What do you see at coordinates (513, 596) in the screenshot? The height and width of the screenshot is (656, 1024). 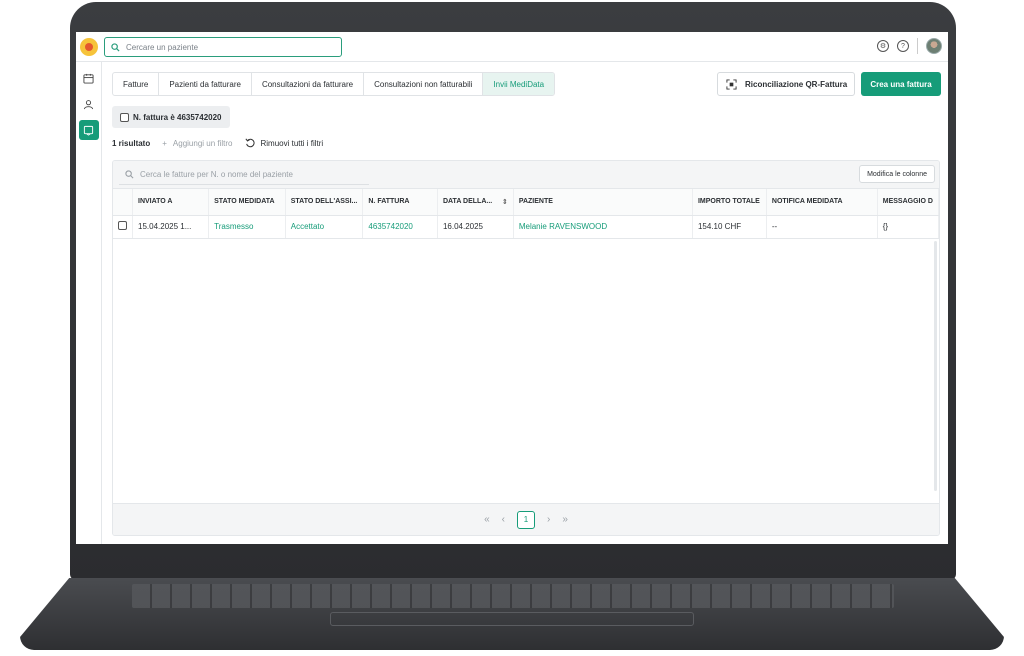 I see `laptop-keyboard` at bounding box center [513, 596].